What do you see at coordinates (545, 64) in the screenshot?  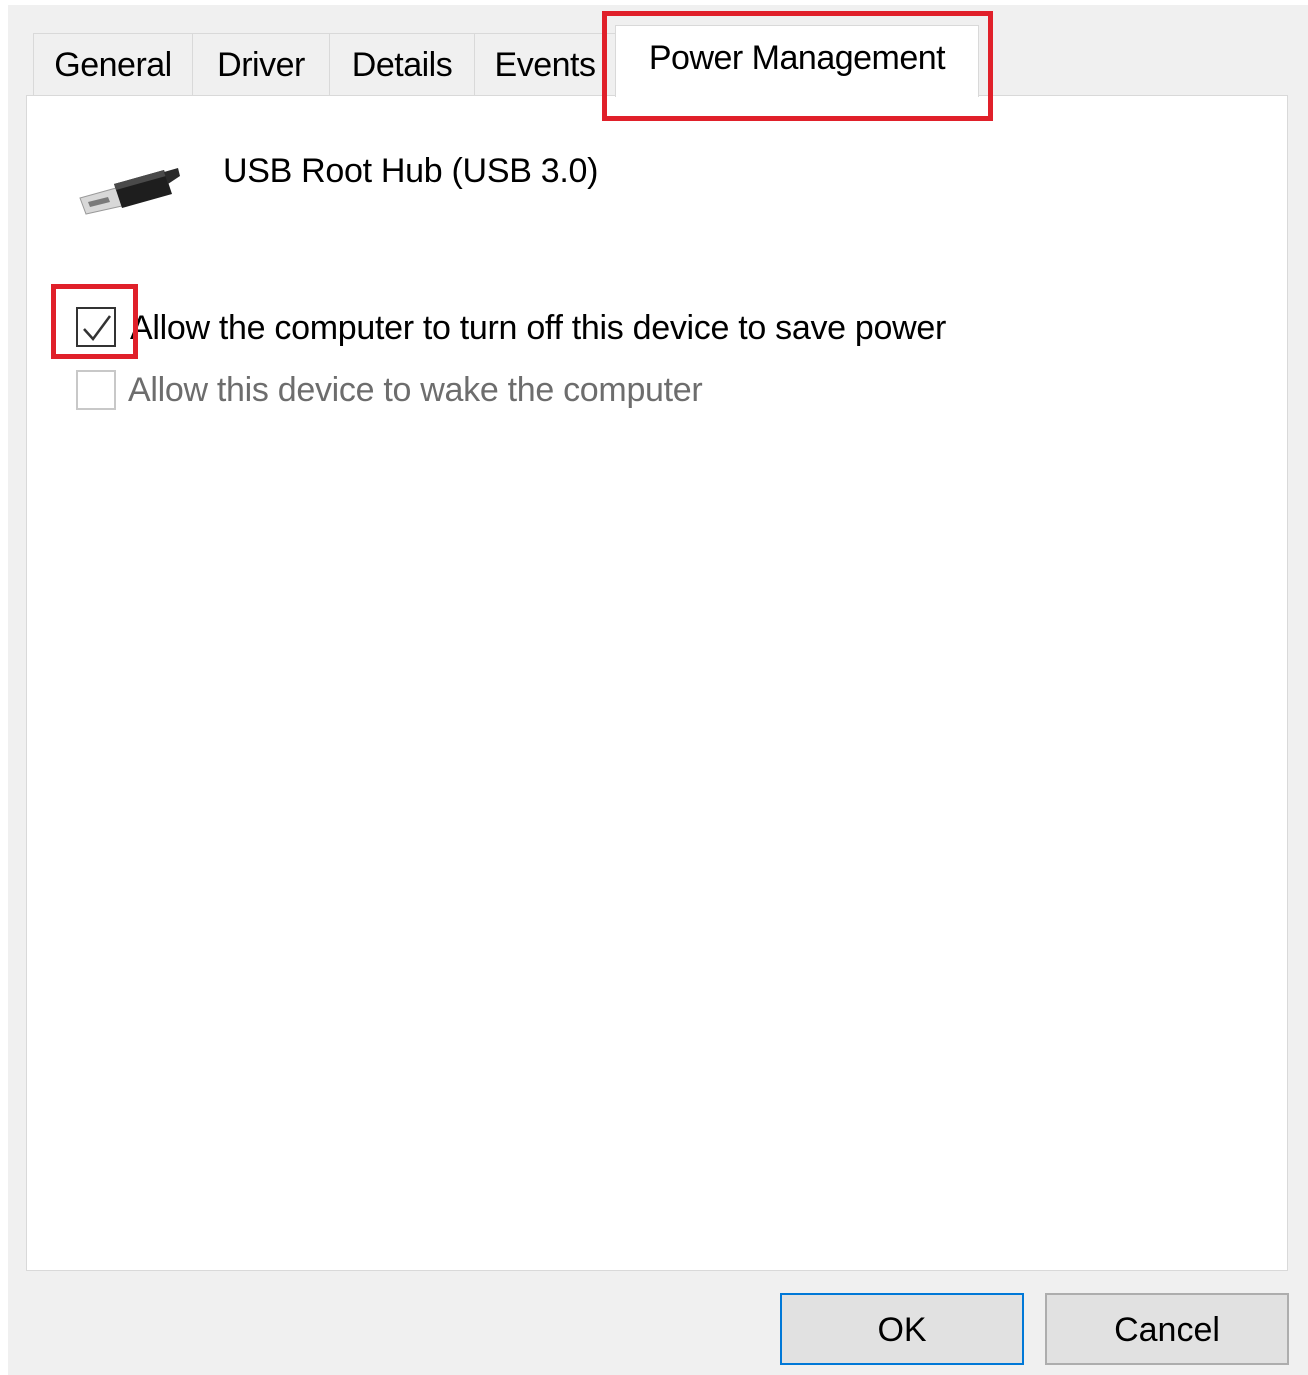 I see `tab-events: Events` at bounding box center [545, 64].